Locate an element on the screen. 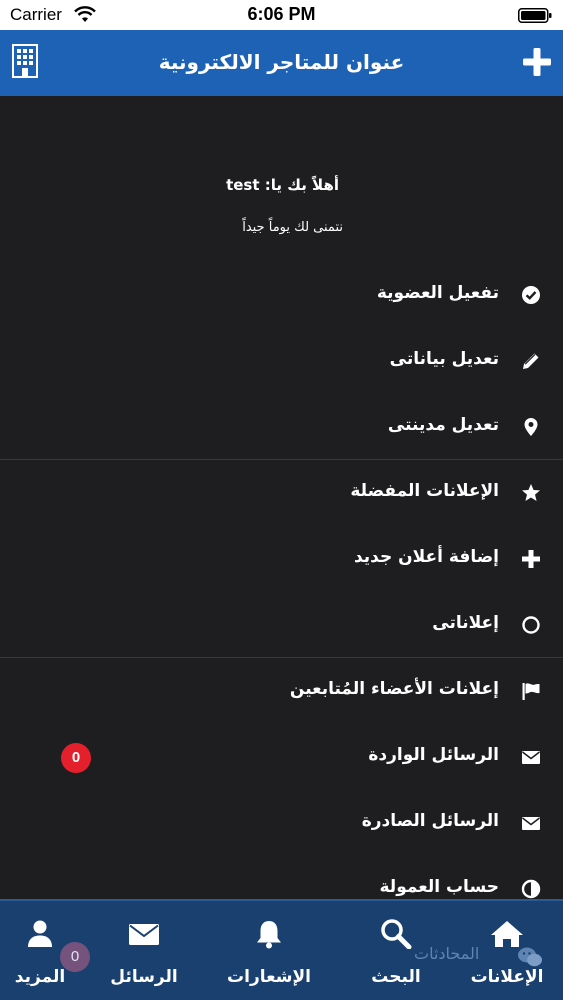 Image resolution: width=563 pixels, height=1000 pixels. pencil-icon is located at coordinates (531, 361).